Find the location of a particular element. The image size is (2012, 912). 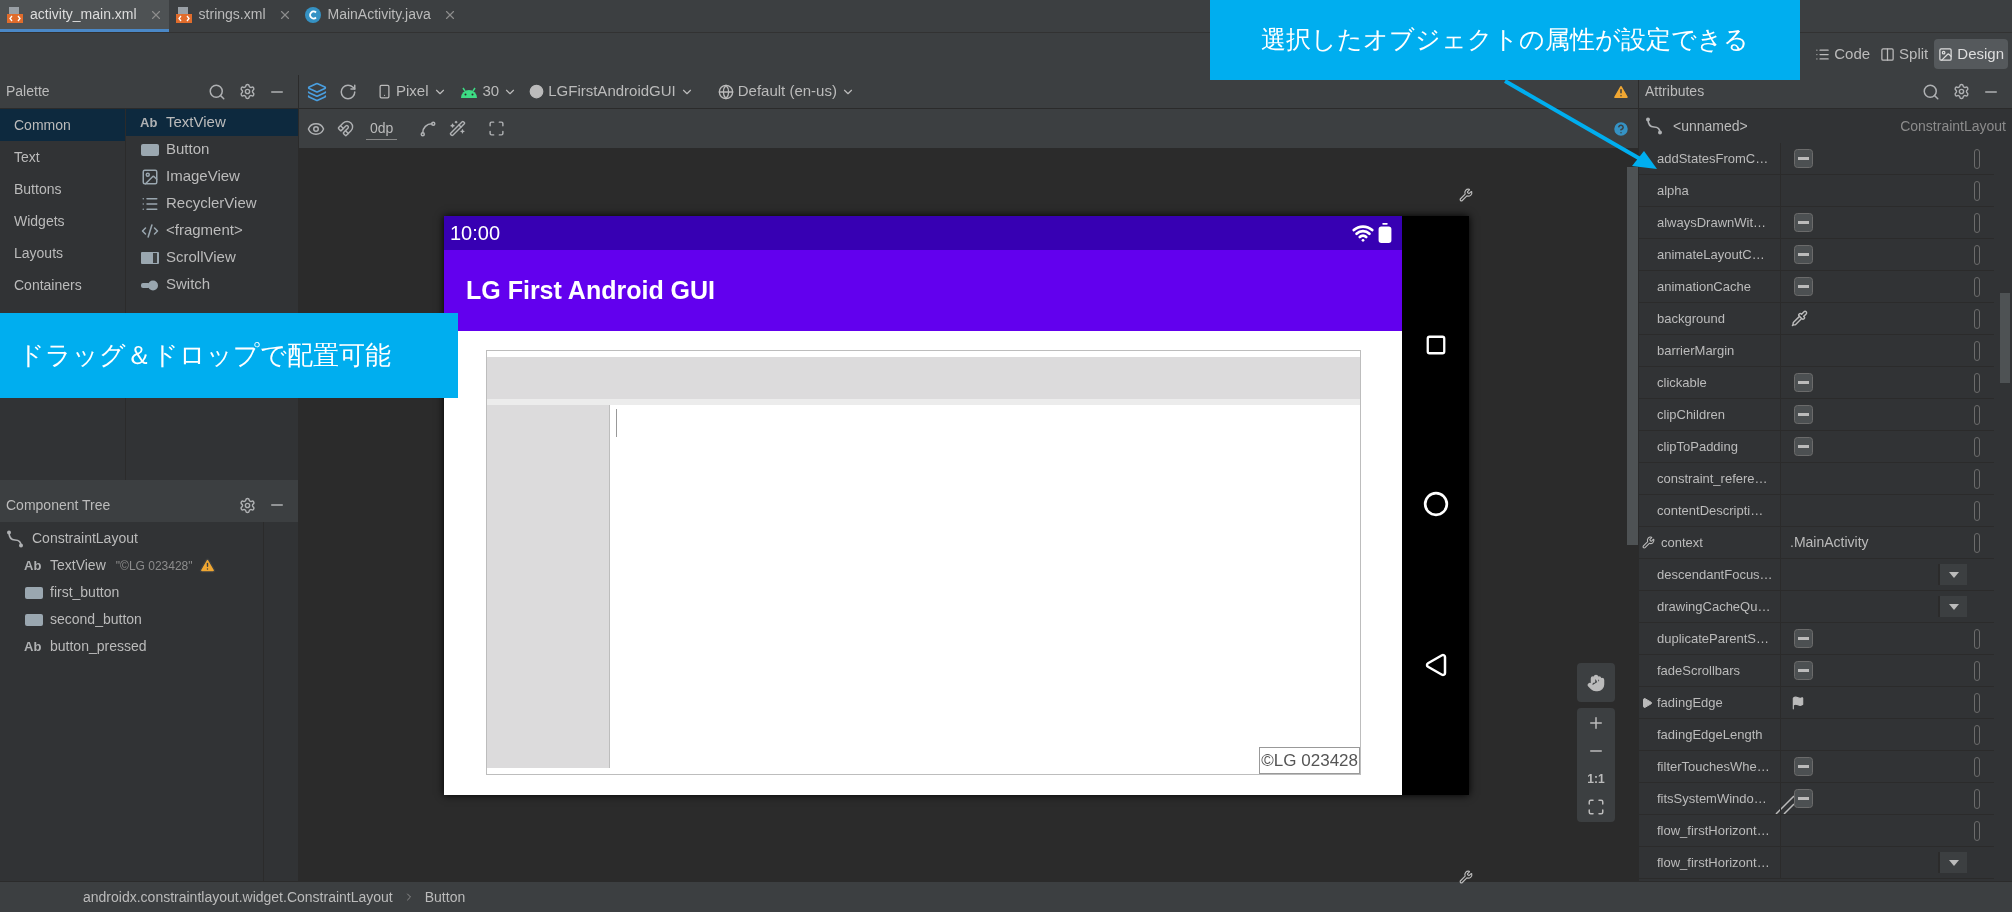

text-cursor is located at coordinates (616, 423).